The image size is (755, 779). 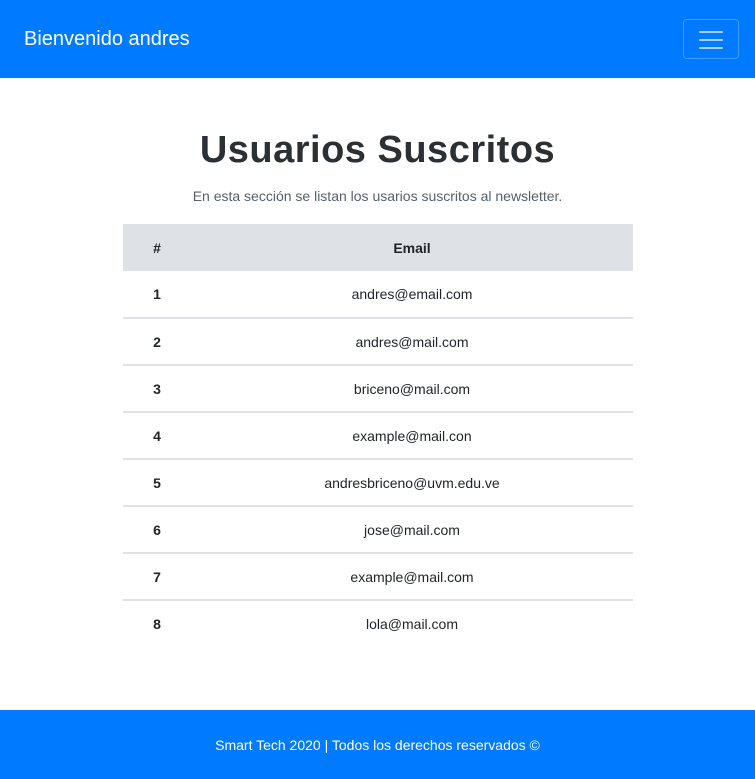 What do you see at coordinates (412, 482) in the screenshot?
I see `row-email: andresbriceno@uvm.edu.ve` at bounding box center [412, 482].